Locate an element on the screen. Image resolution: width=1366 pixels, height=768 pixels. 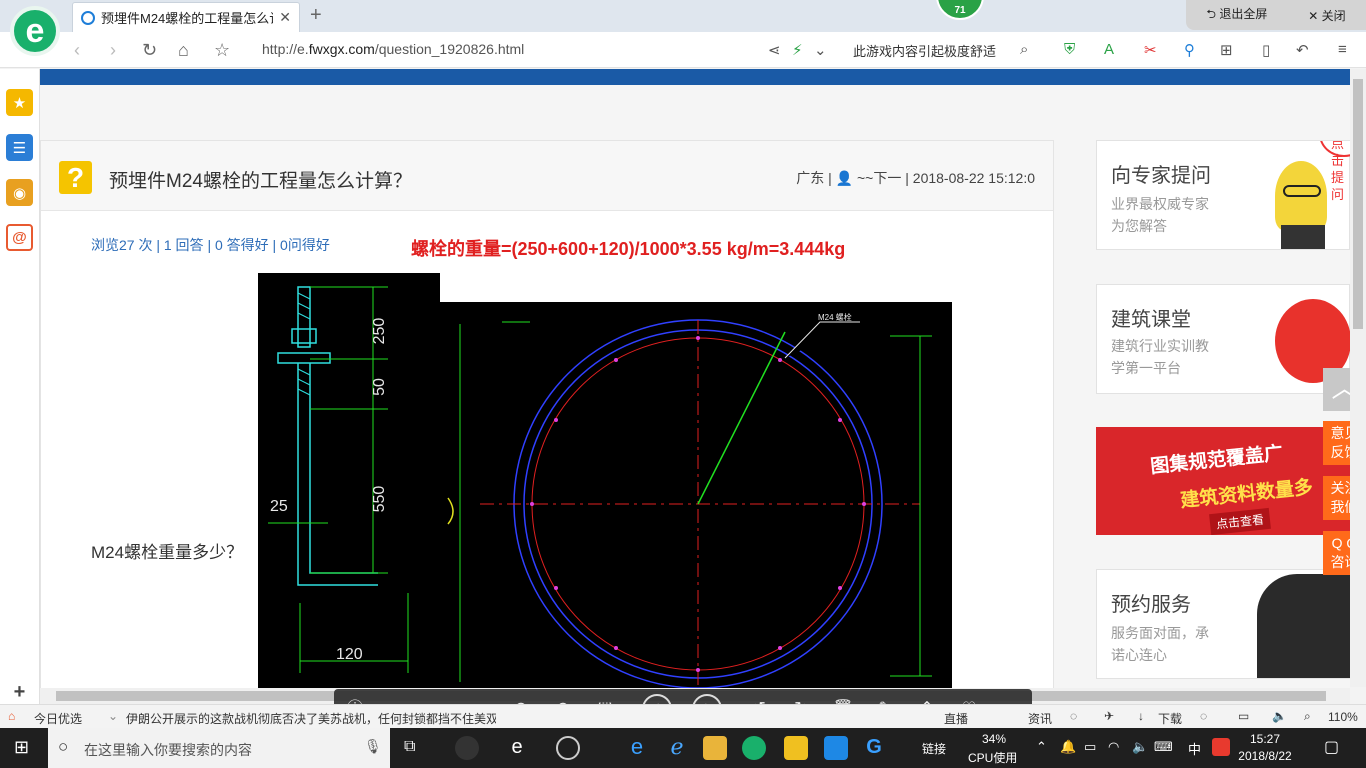
reading-mode-icon: ▯ is located at coordinates (1266, 50).